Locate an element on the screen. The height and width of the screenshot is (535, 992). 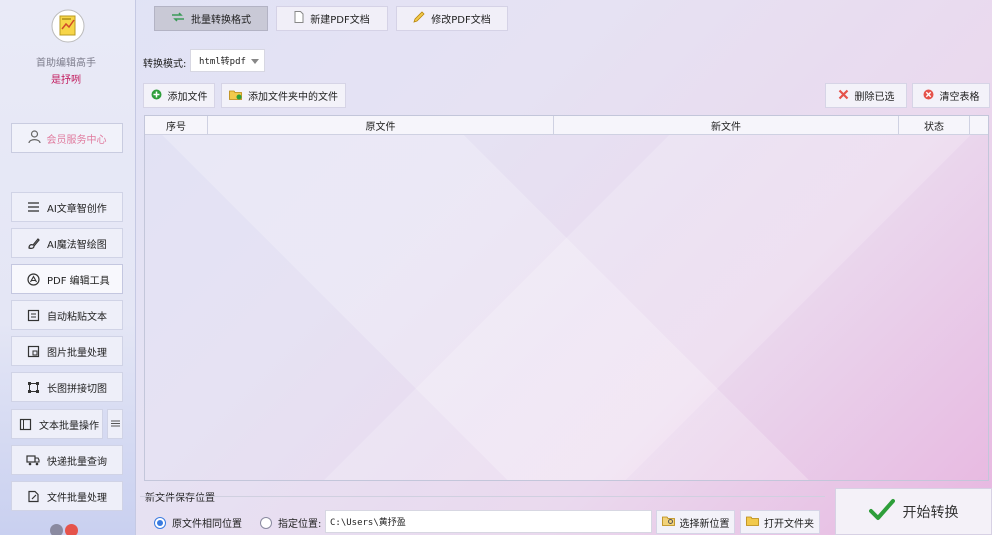
save-path-input: C:\Users\黄抒盈 is located at coordinates (488, 521).